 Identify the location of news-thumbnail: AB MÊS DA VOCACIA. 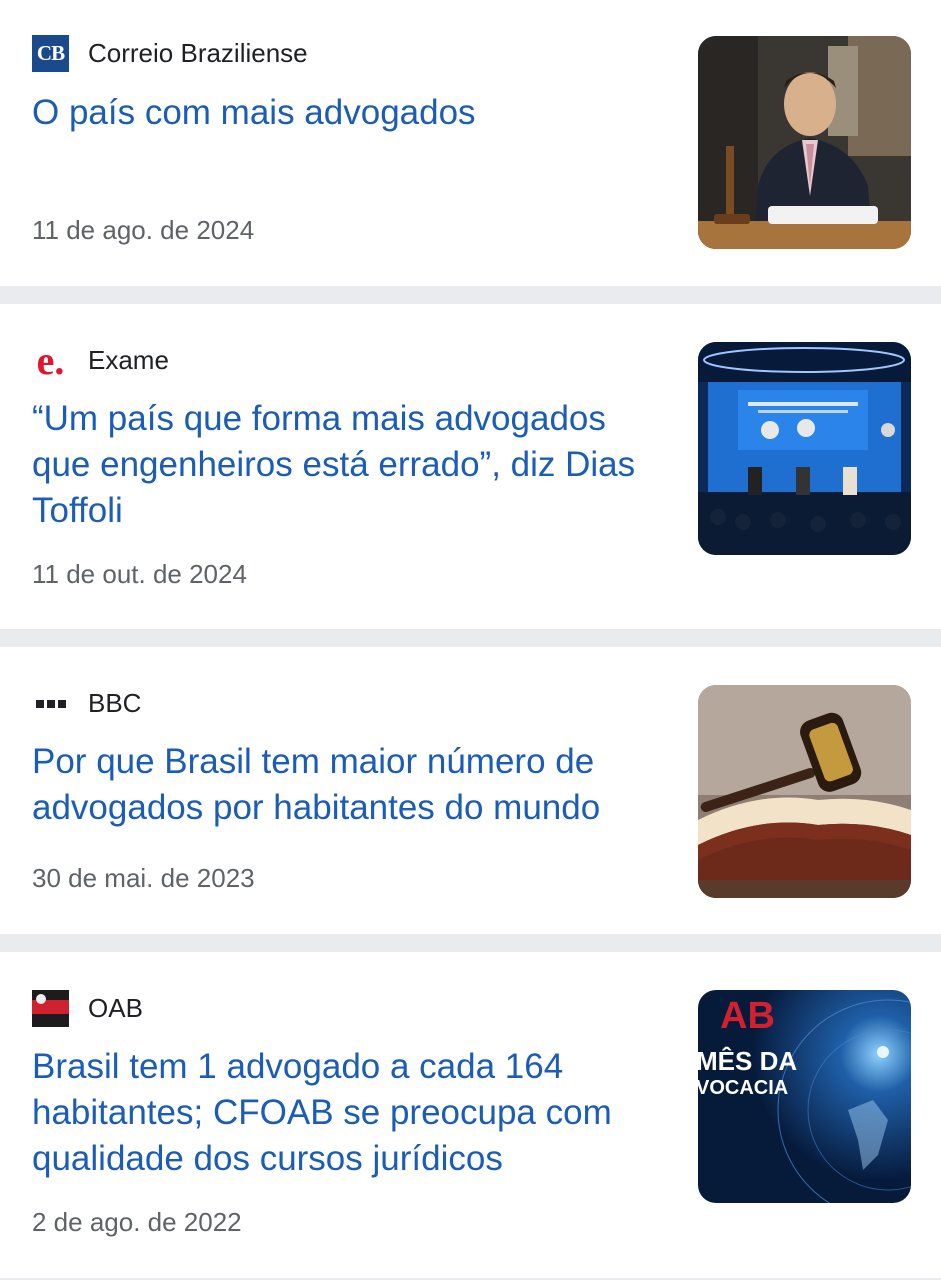
(804, 1096).